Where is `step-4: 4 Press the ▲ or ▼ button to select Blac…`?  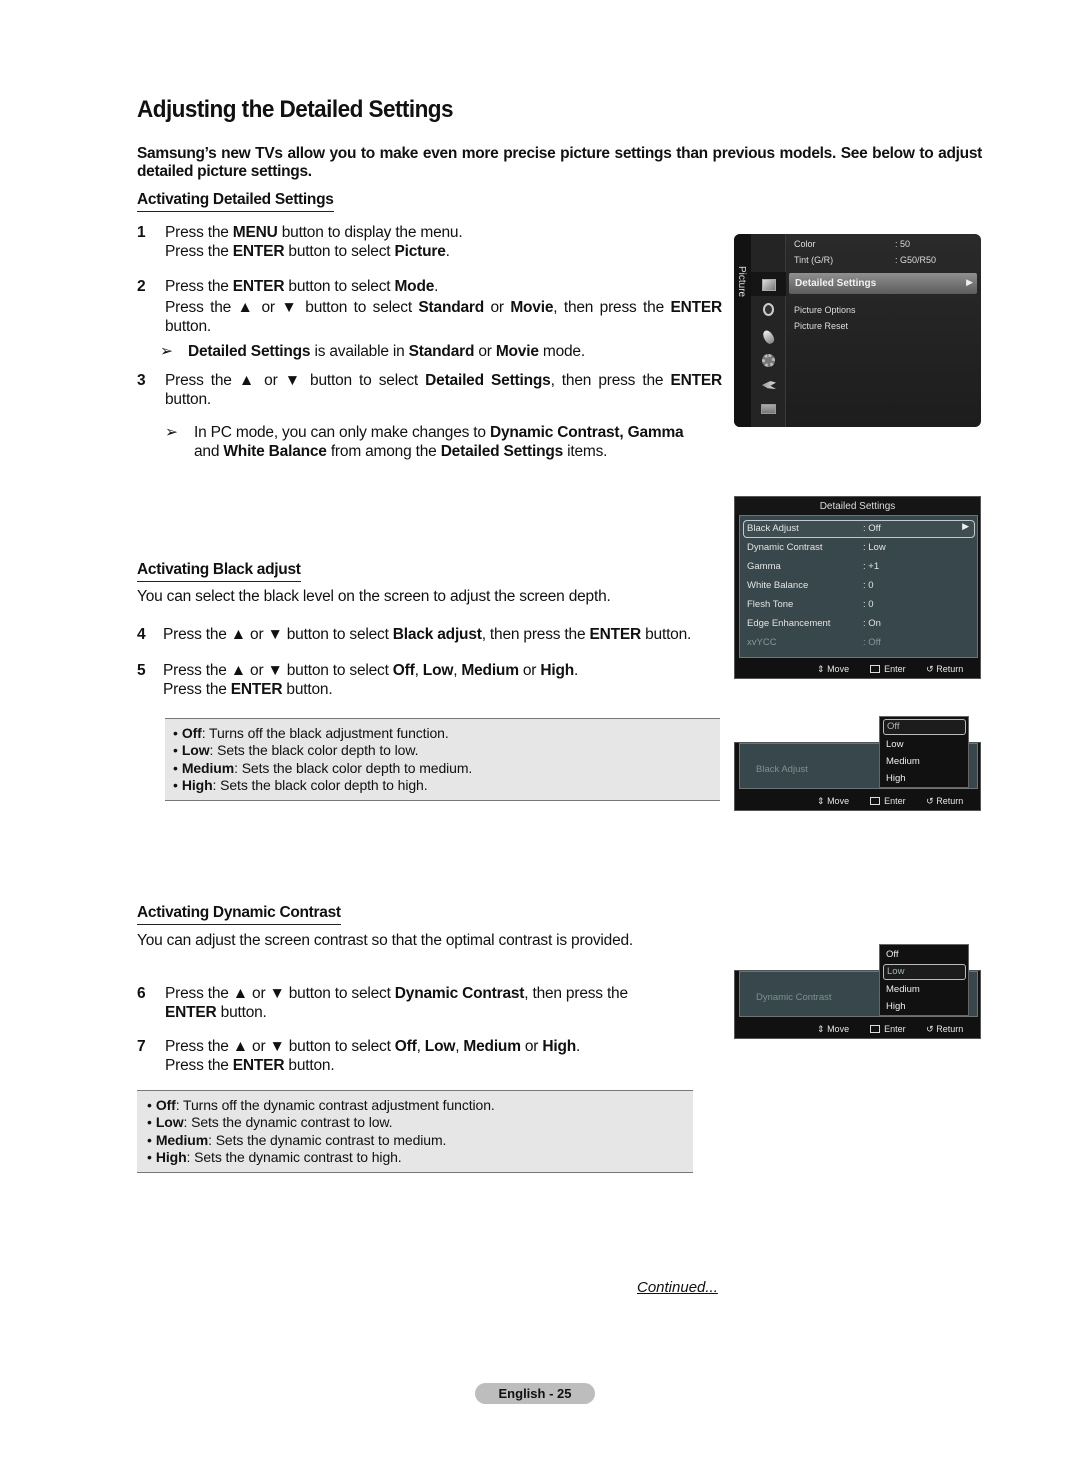 step-4: 4 Press the ▲ or ▼ button to select Blac… is located at coordinates (414, 634).